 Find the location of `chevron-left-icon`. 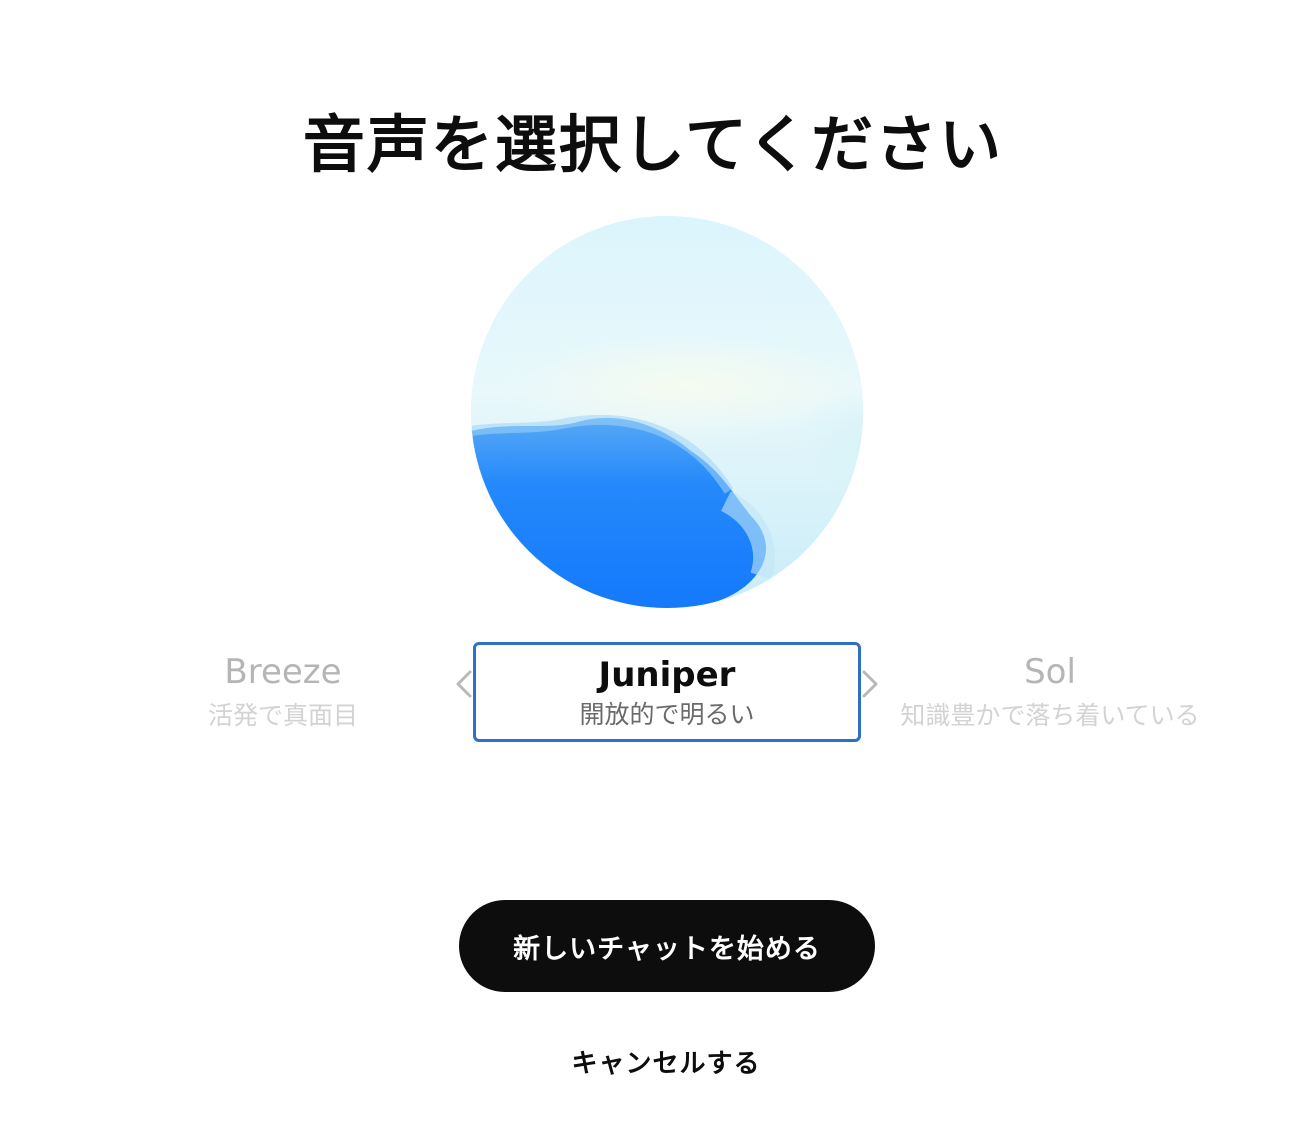

chevron-left-icon is located at coordinates (464, 684).